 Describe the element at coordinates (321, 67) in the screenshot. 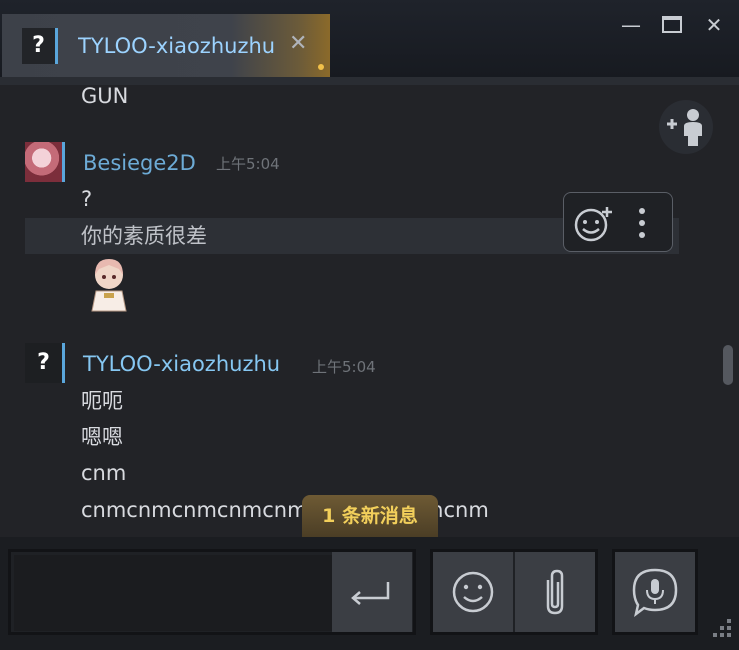

I see `unread-dot` at that location.